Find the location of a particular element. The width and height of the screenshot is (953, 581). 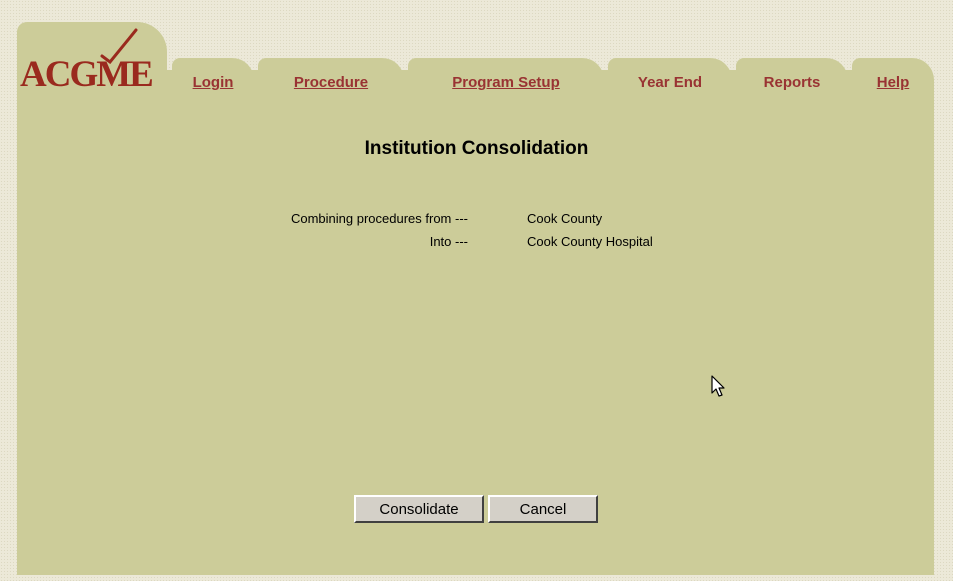

from-institution: Cook County is located at coordinates (565, 218).